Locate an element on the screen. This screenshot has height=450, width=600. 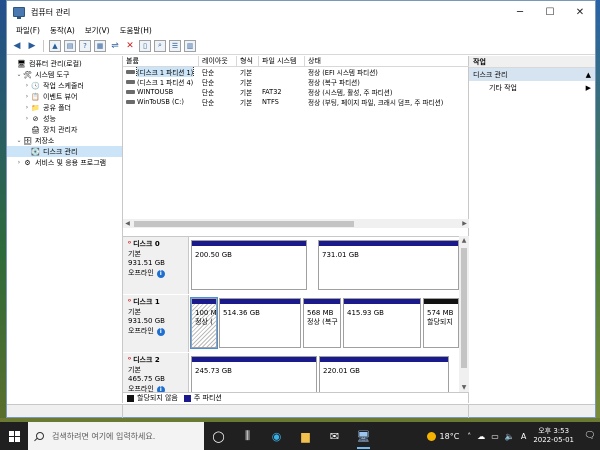
scroll-down-icon: ▼ is located at coordinates (464, 387).